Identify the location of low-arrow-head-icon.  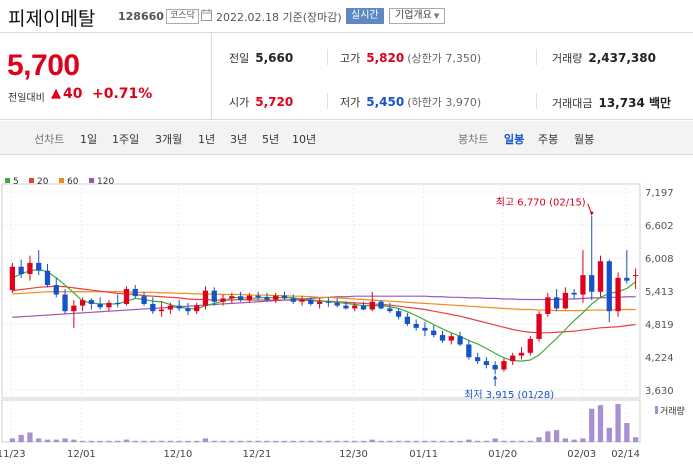
(495, 377).